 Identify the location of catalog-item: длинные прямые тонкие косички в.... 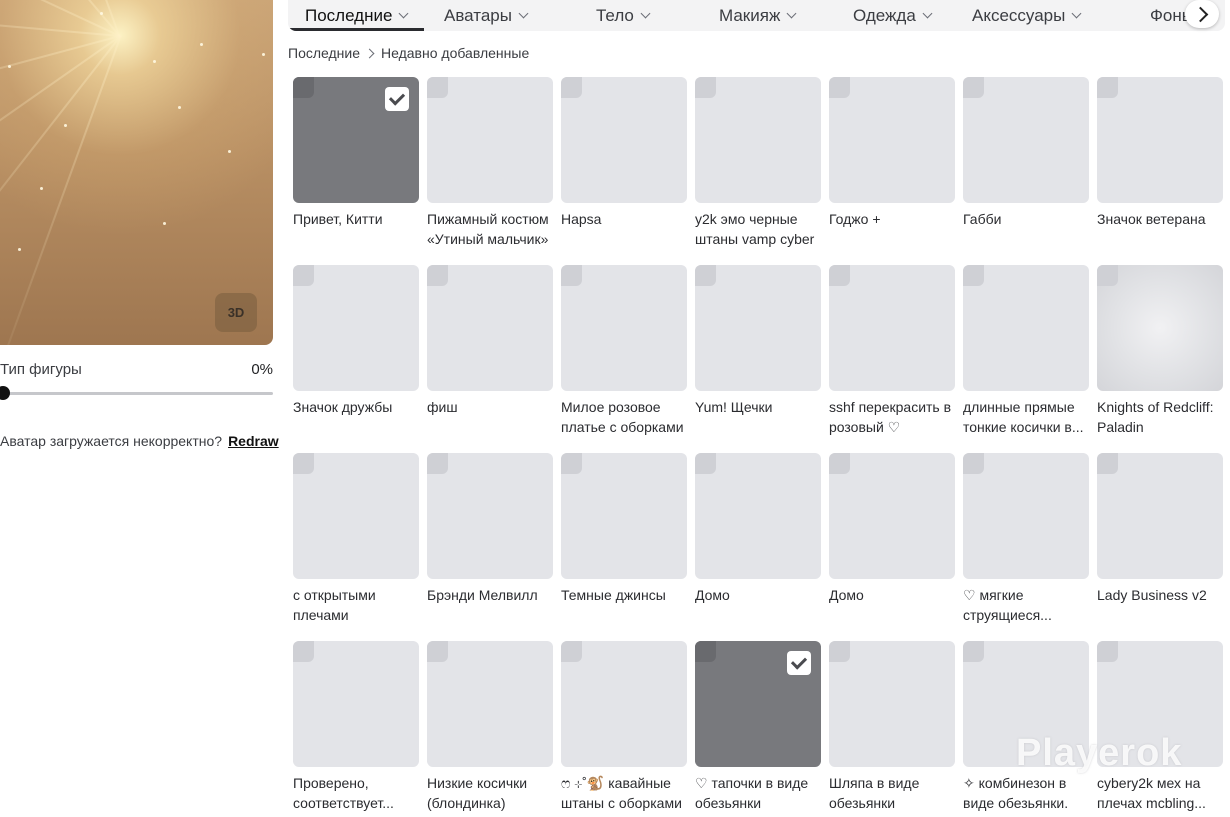
(1026, 351).